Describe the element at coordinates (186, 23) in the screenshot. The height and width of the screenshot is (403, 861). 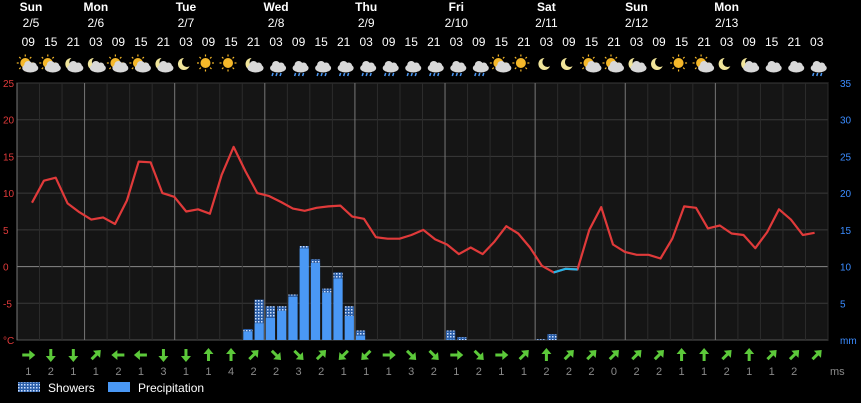
I see `day-date: 2/7` at that location.